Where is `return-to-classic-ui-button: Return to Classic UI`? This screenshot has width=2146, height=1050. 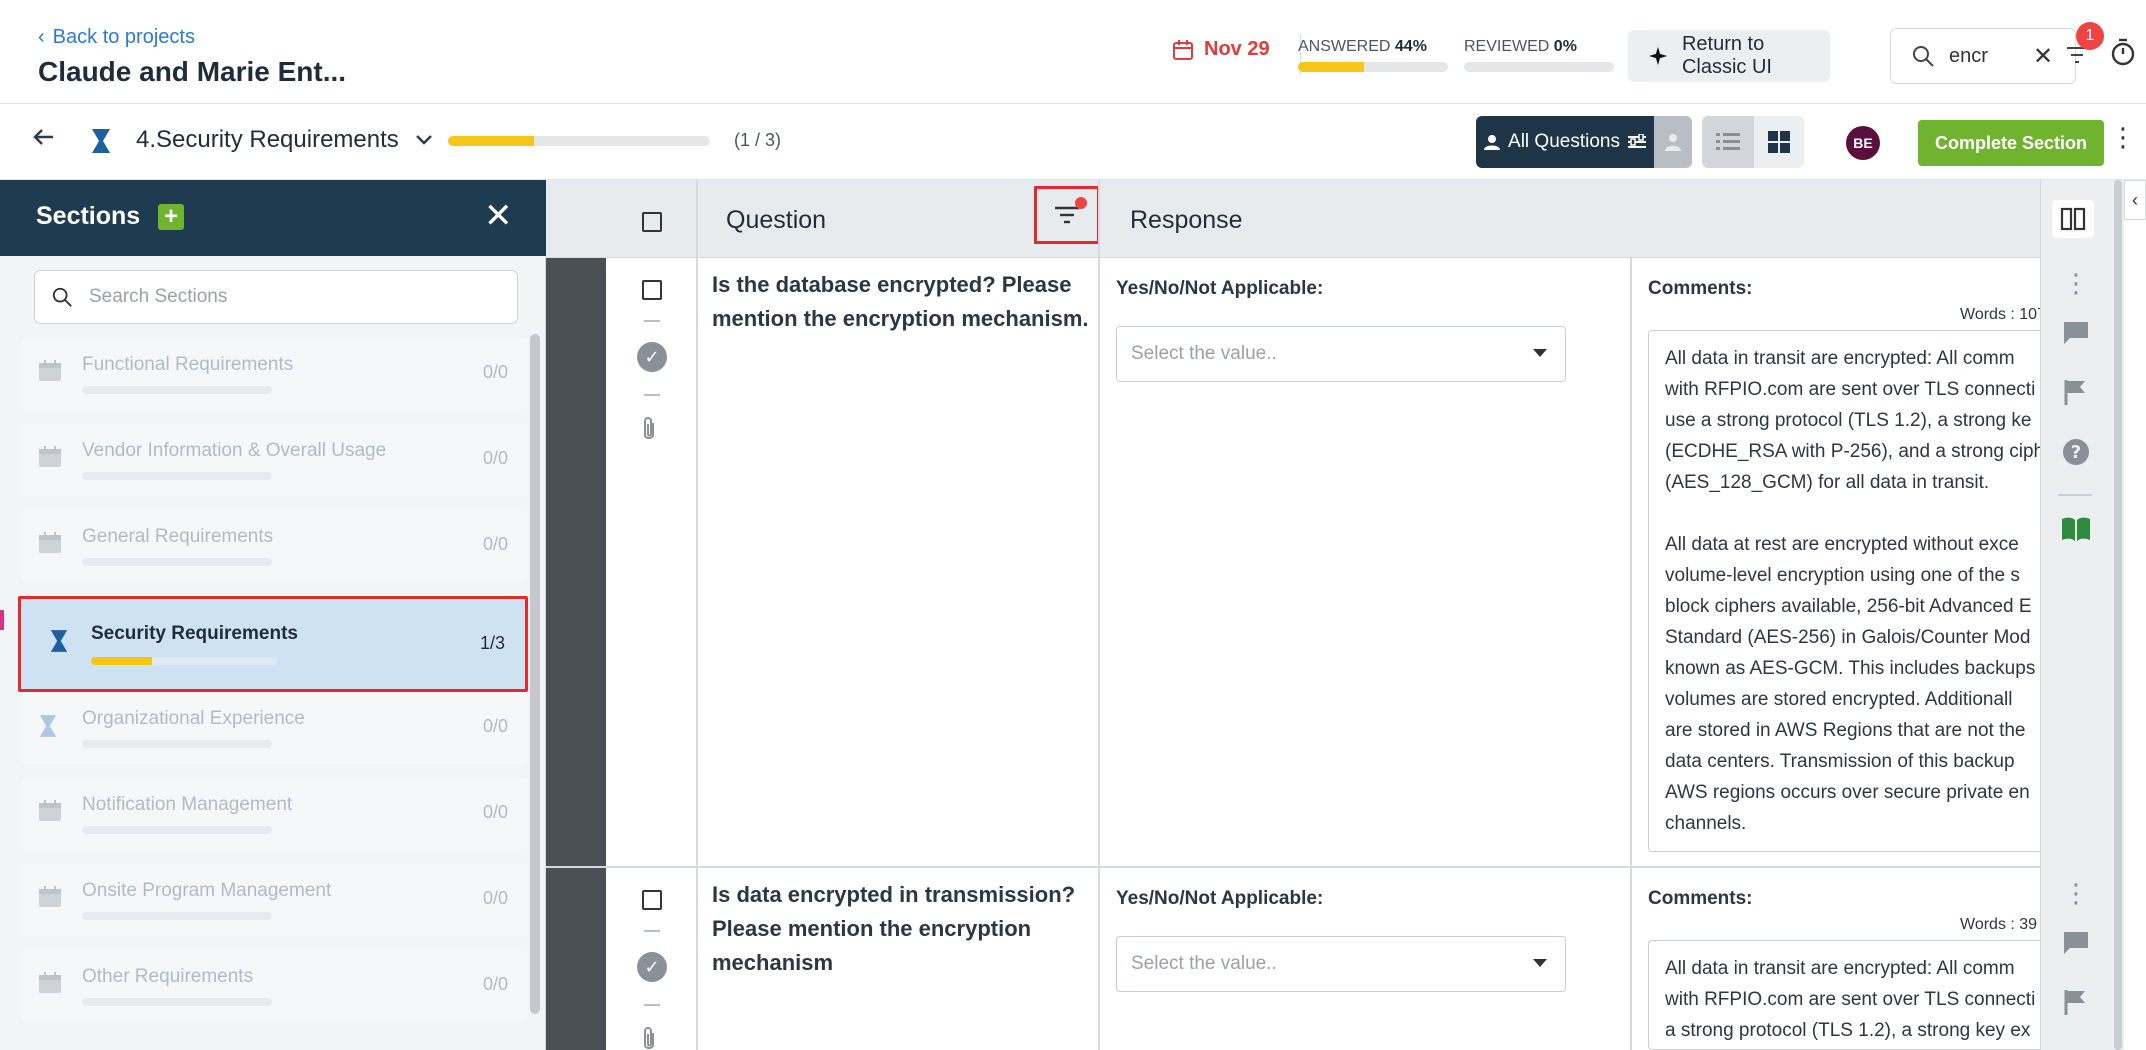 return-to-classic-ui-button: Return to Classic UI is located at coordinates (1729, 56).